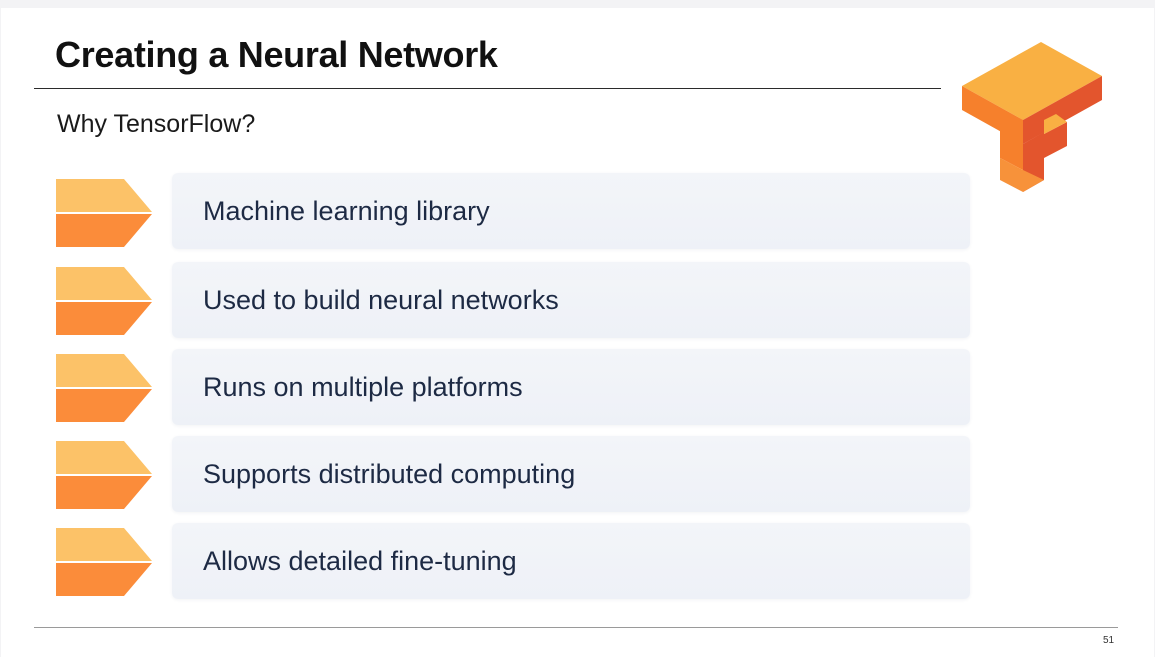  What do you see at coordinates (276, 54) in the screenshot?
I see `slide-title: Creating a Neural Network` at bounding box center [276, 54].